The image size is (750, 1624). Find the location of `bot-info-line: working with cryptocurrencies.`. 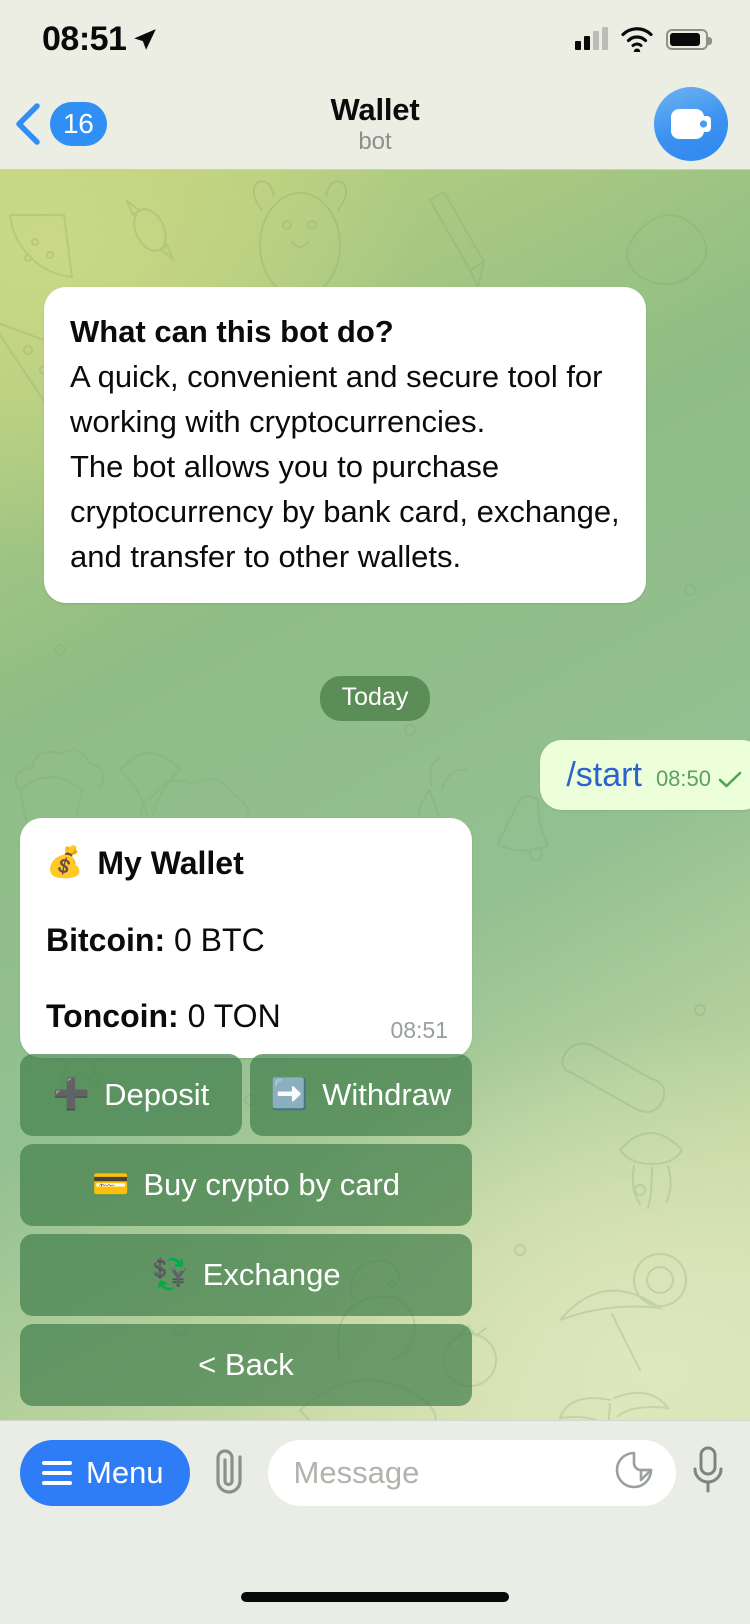

bot-info-line: working with cryptocurrencies. is located at coordinates (278, 421).